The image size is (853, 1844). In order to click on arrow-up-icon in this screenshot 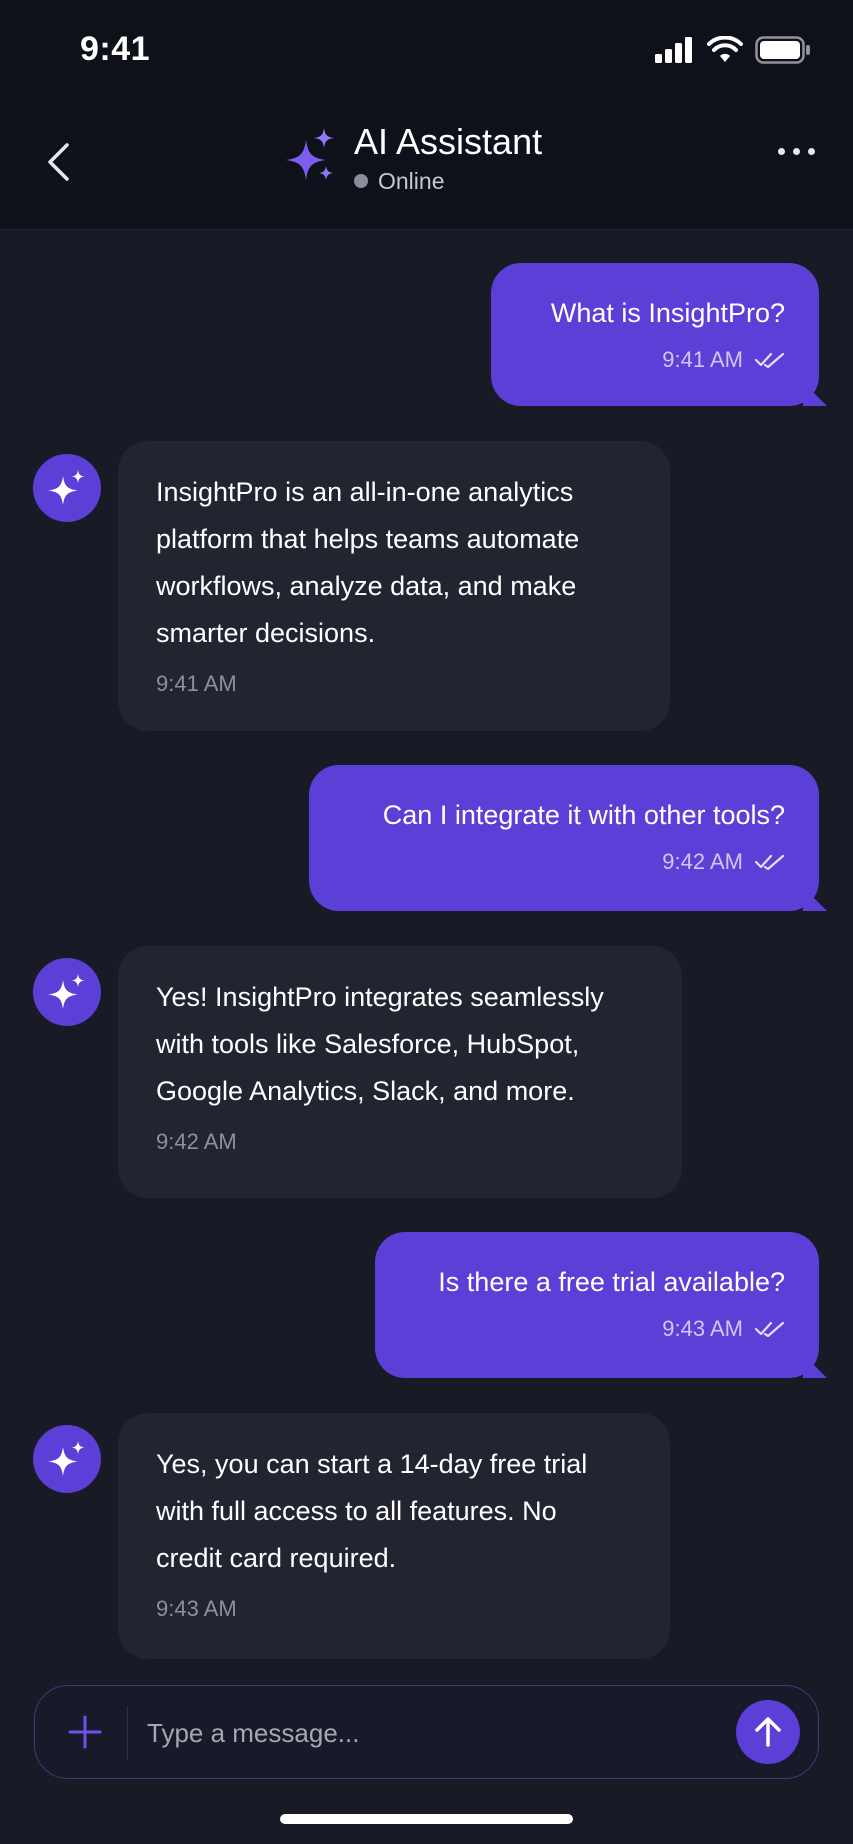, I will do `click(768, 1732)`.